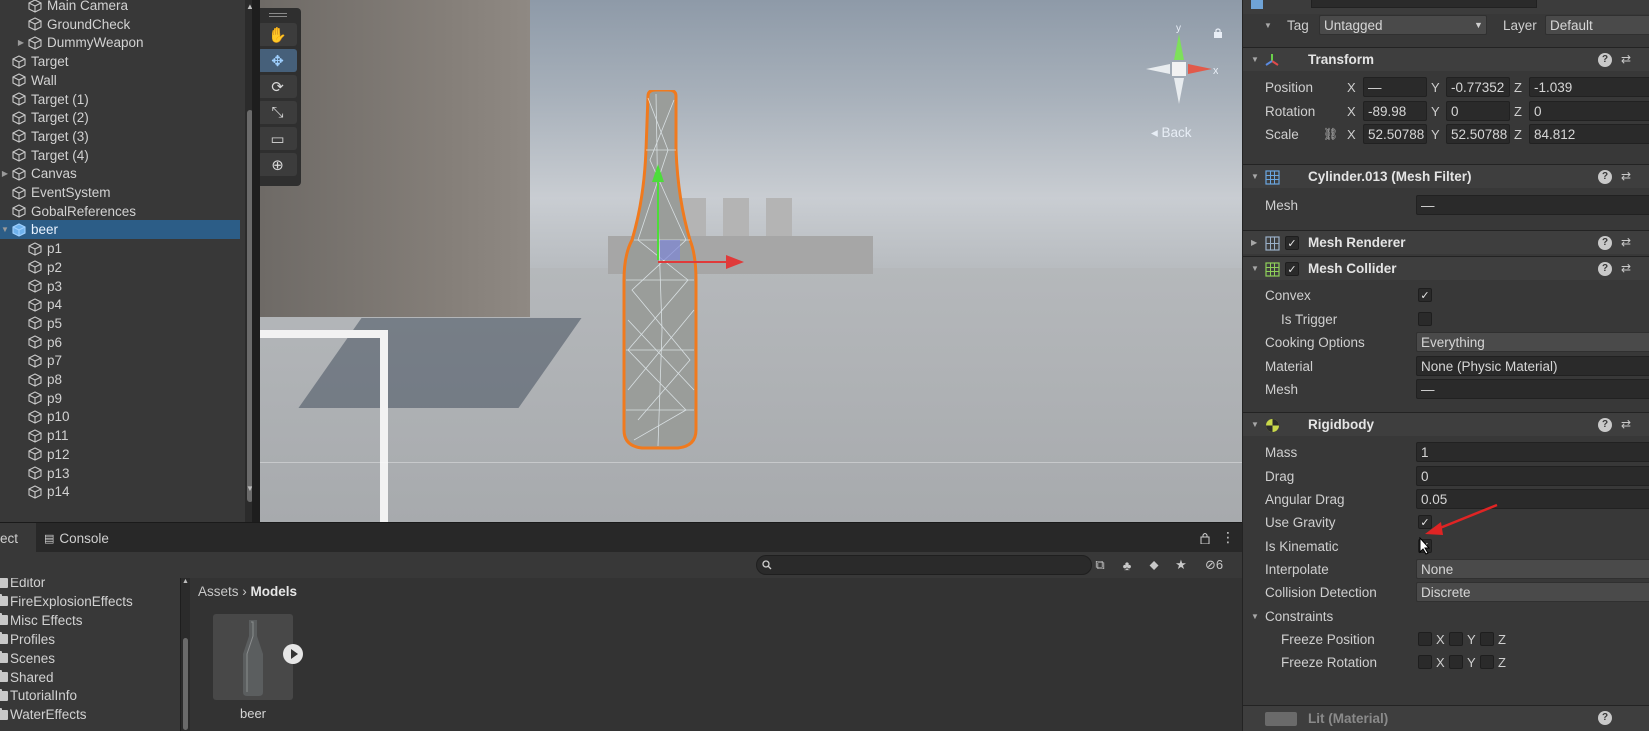 This screenshot has width=1649, height=731. What do you see at coordinates (1446, 616) in the screenshot?
I see `constraints-row: ▼ Constraints` at bounding box center [1446, 616].